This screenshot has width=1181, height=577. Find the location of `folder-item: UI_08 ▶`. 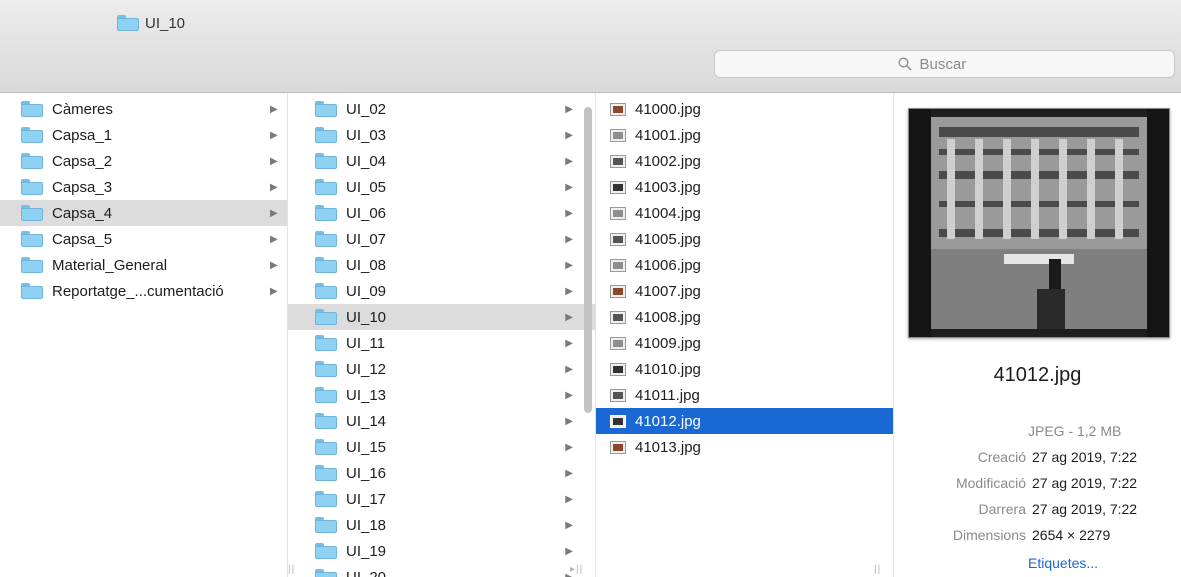

folder-item: UI_08 ▶ is located at coordinates (441, 265).